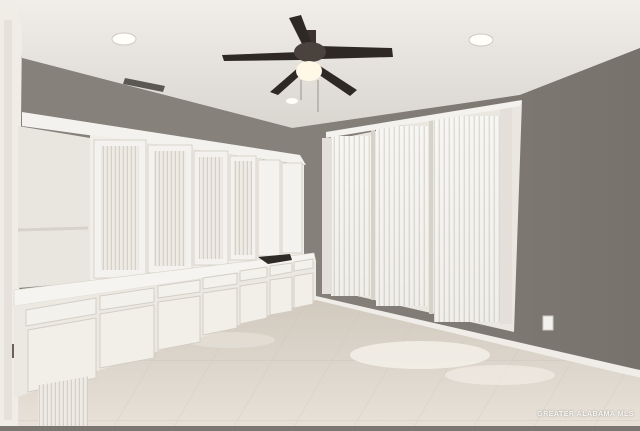  What do you see at coordinates (548, 323) in the screenshot?
I see `wall-outlet` at bounding box center [548, 323].